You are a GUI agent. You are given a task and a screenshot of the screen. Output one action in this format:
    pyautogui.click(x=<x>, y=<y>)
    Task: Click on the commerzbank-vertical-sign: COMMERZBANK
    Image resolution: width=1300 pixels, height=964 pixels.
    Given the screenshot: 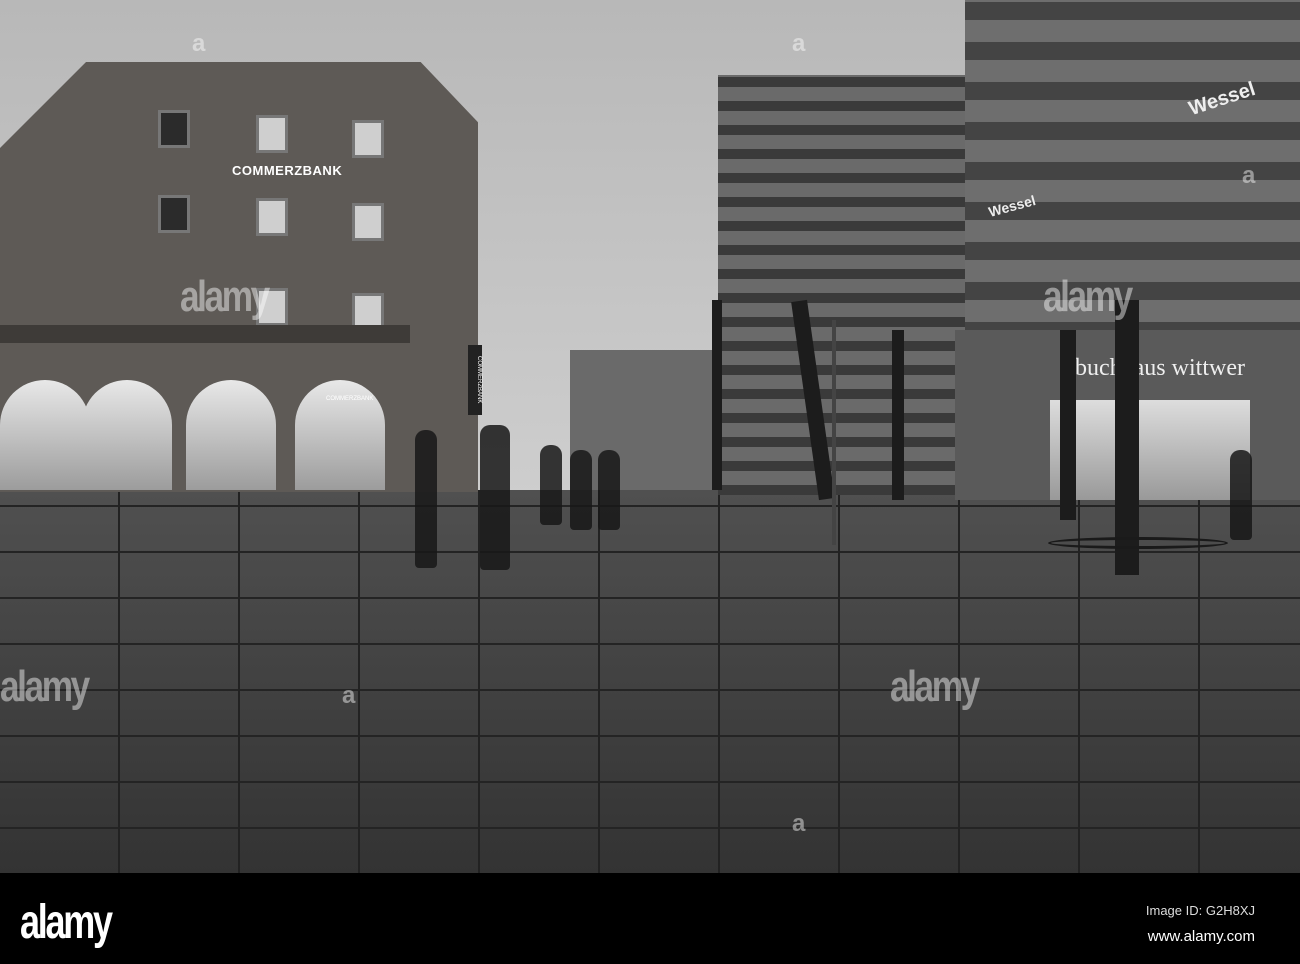 What is the action you would take?
    pyautogui.click(x=475, y=380)
    